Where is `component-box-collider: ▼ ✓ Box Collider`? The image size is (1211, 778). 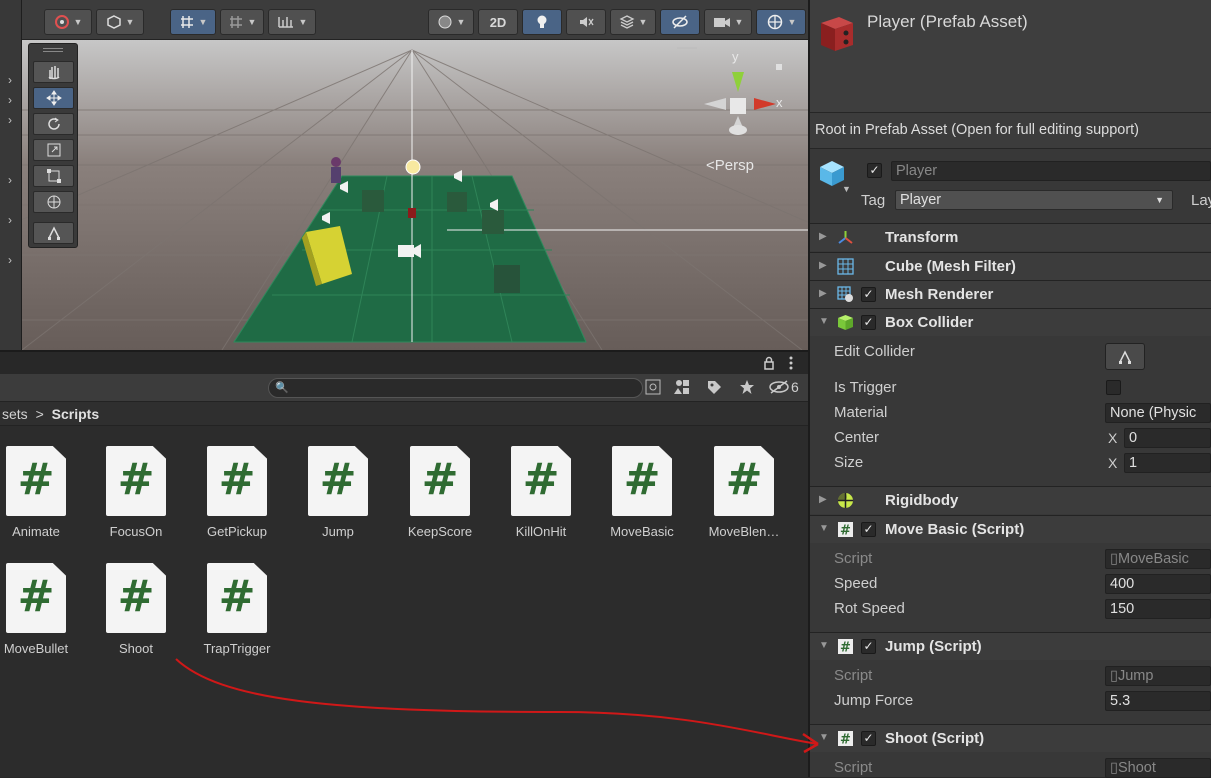
component-box-collider: ▼ ✓ Box Collider is located at coordinates (1010, 322).